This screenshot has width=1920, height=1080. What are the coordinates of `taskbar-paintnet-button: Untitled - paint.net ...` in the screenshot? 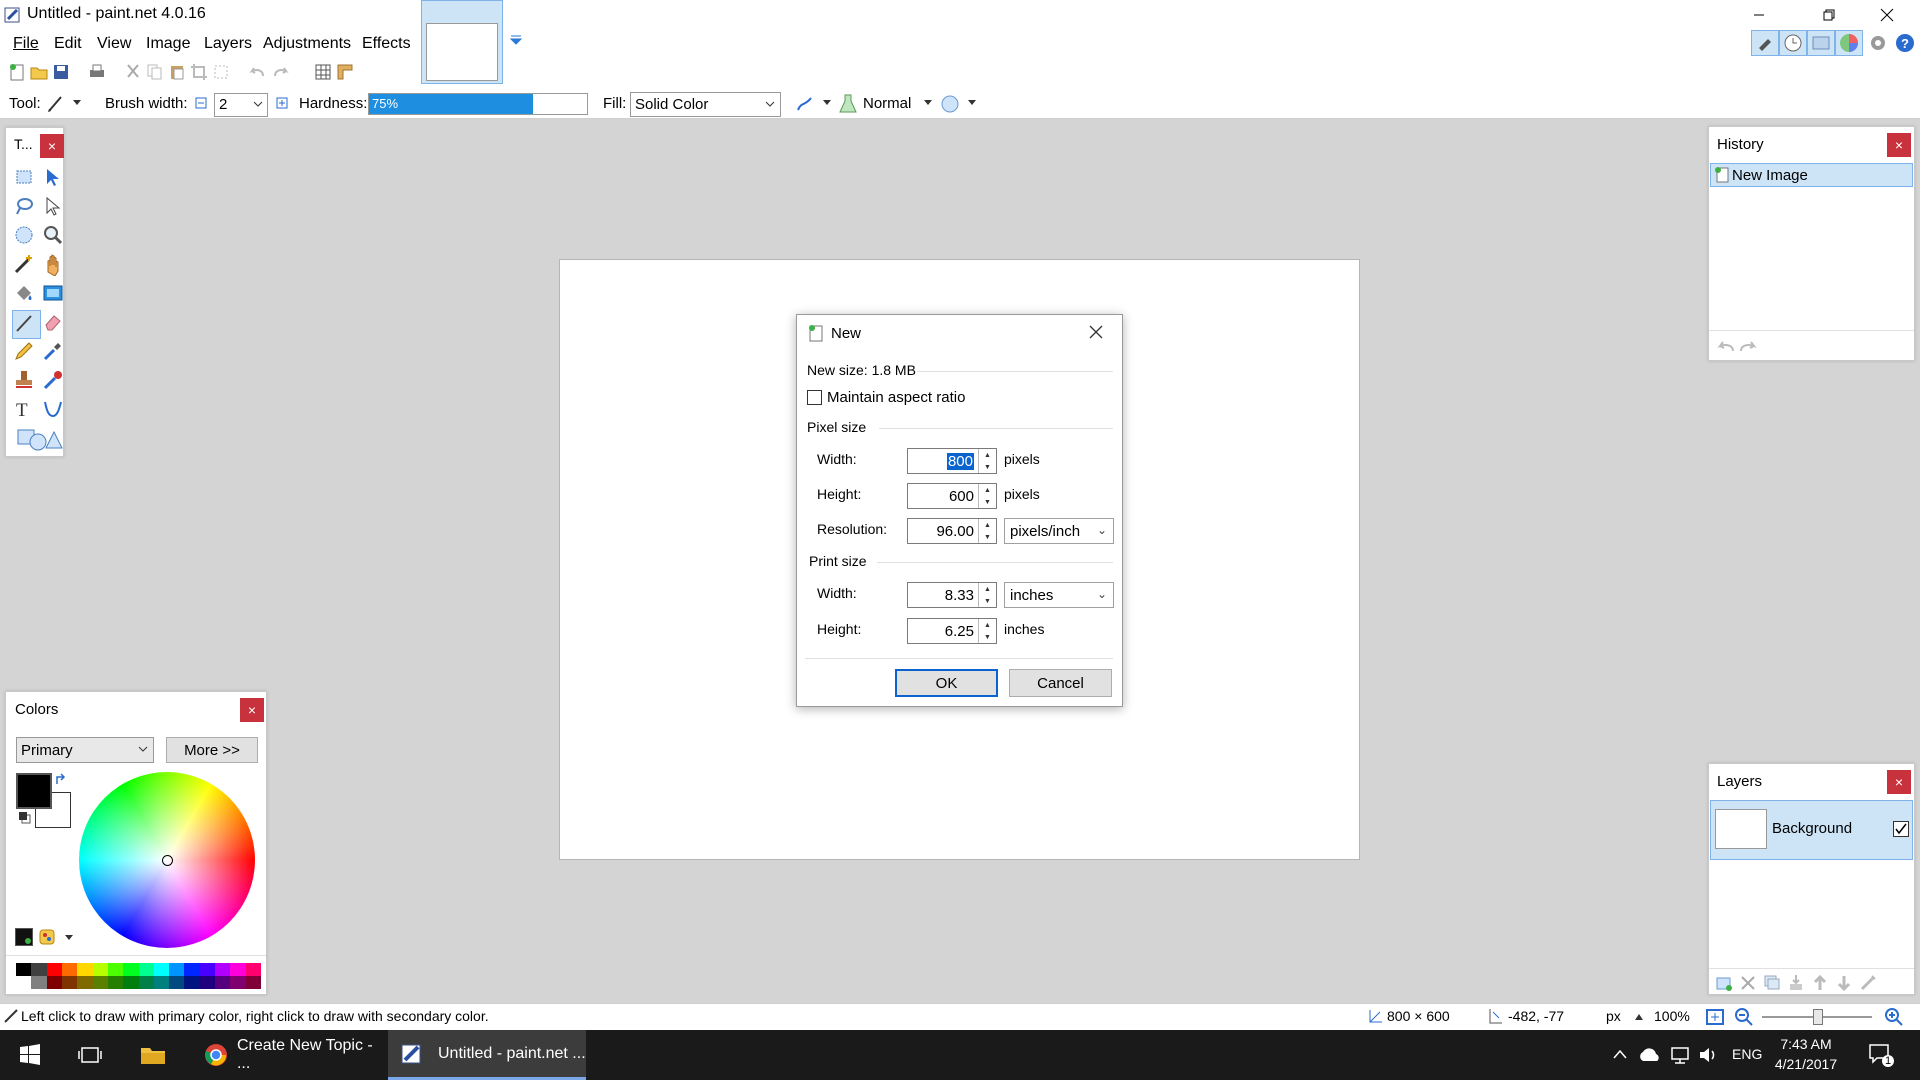 It's located at (487, 1055).